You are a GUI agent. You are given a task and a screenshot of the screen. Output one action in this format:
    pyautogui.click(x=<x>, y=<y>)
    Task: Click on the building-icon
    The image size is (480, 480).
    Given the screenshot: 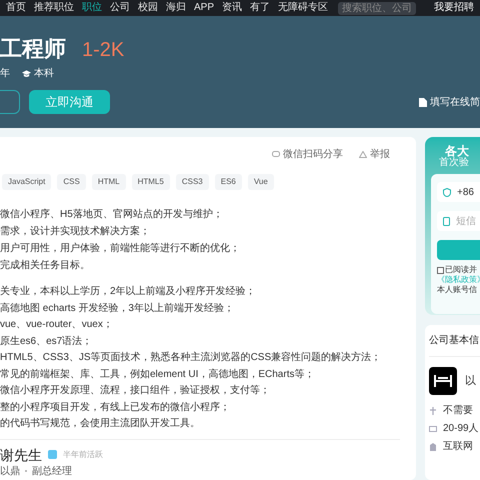 What is the action you would take?
    pyautogui.click(x=433, y=446)
    